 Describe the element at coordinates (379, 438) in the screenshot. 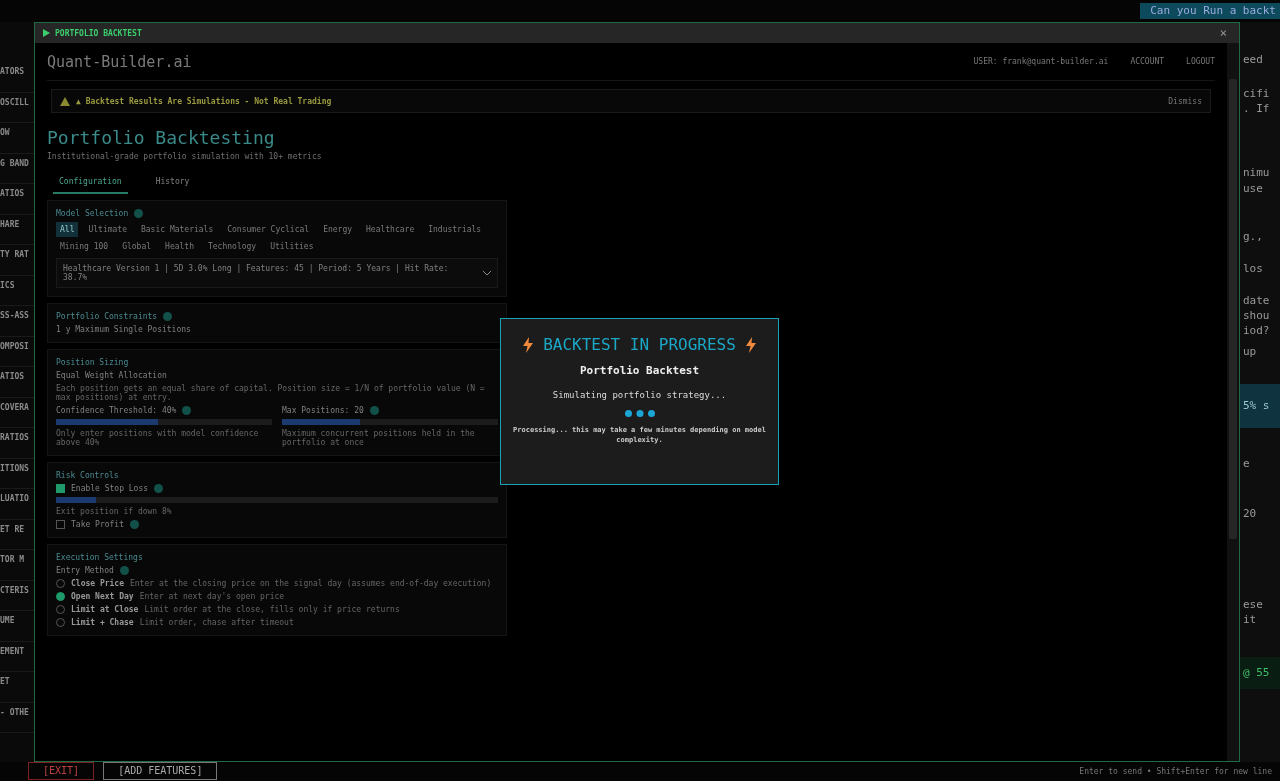

I see `slider-caption: Maximum concurrent positions held in the portfolio at once` at that location.